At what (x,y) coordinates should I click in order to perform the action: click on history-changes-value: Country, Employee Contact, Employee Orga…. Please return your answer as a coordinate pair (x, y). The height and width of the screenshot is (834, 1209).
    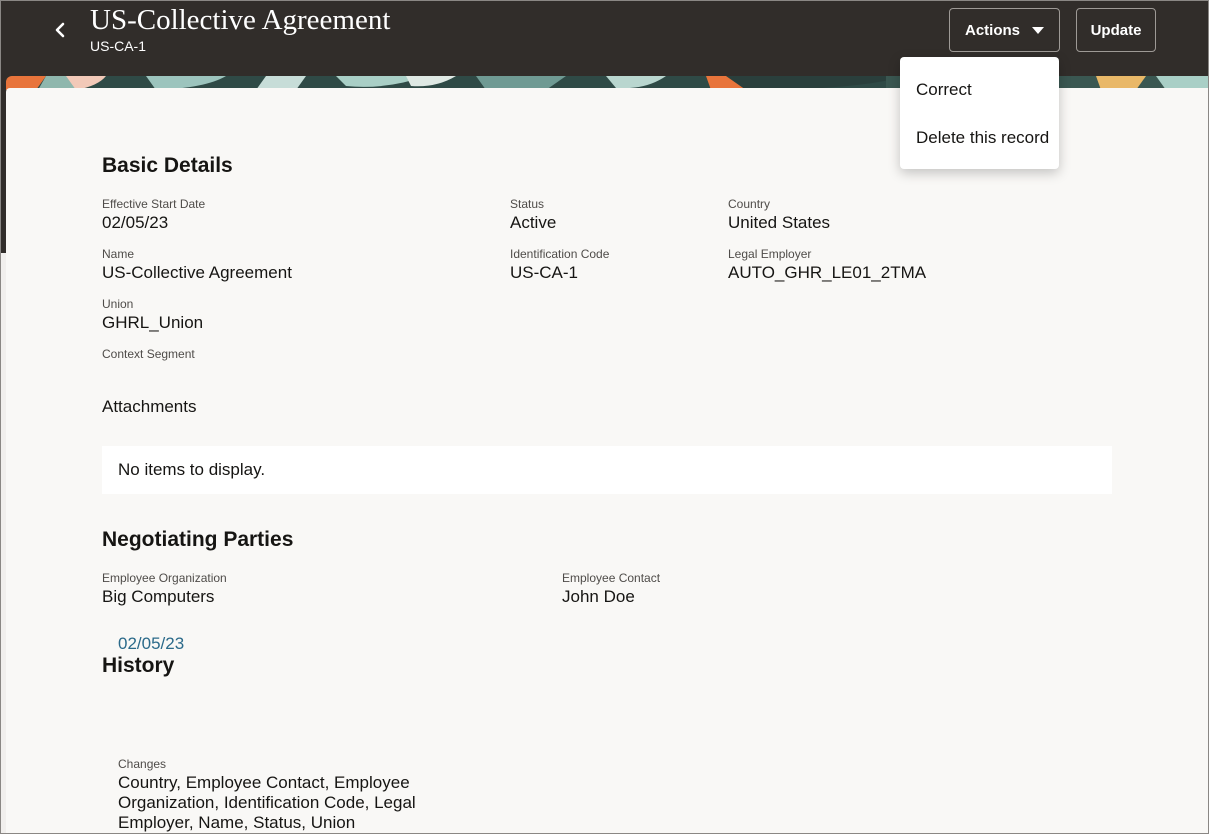
    Looking at the image, I should click on (267, 802).